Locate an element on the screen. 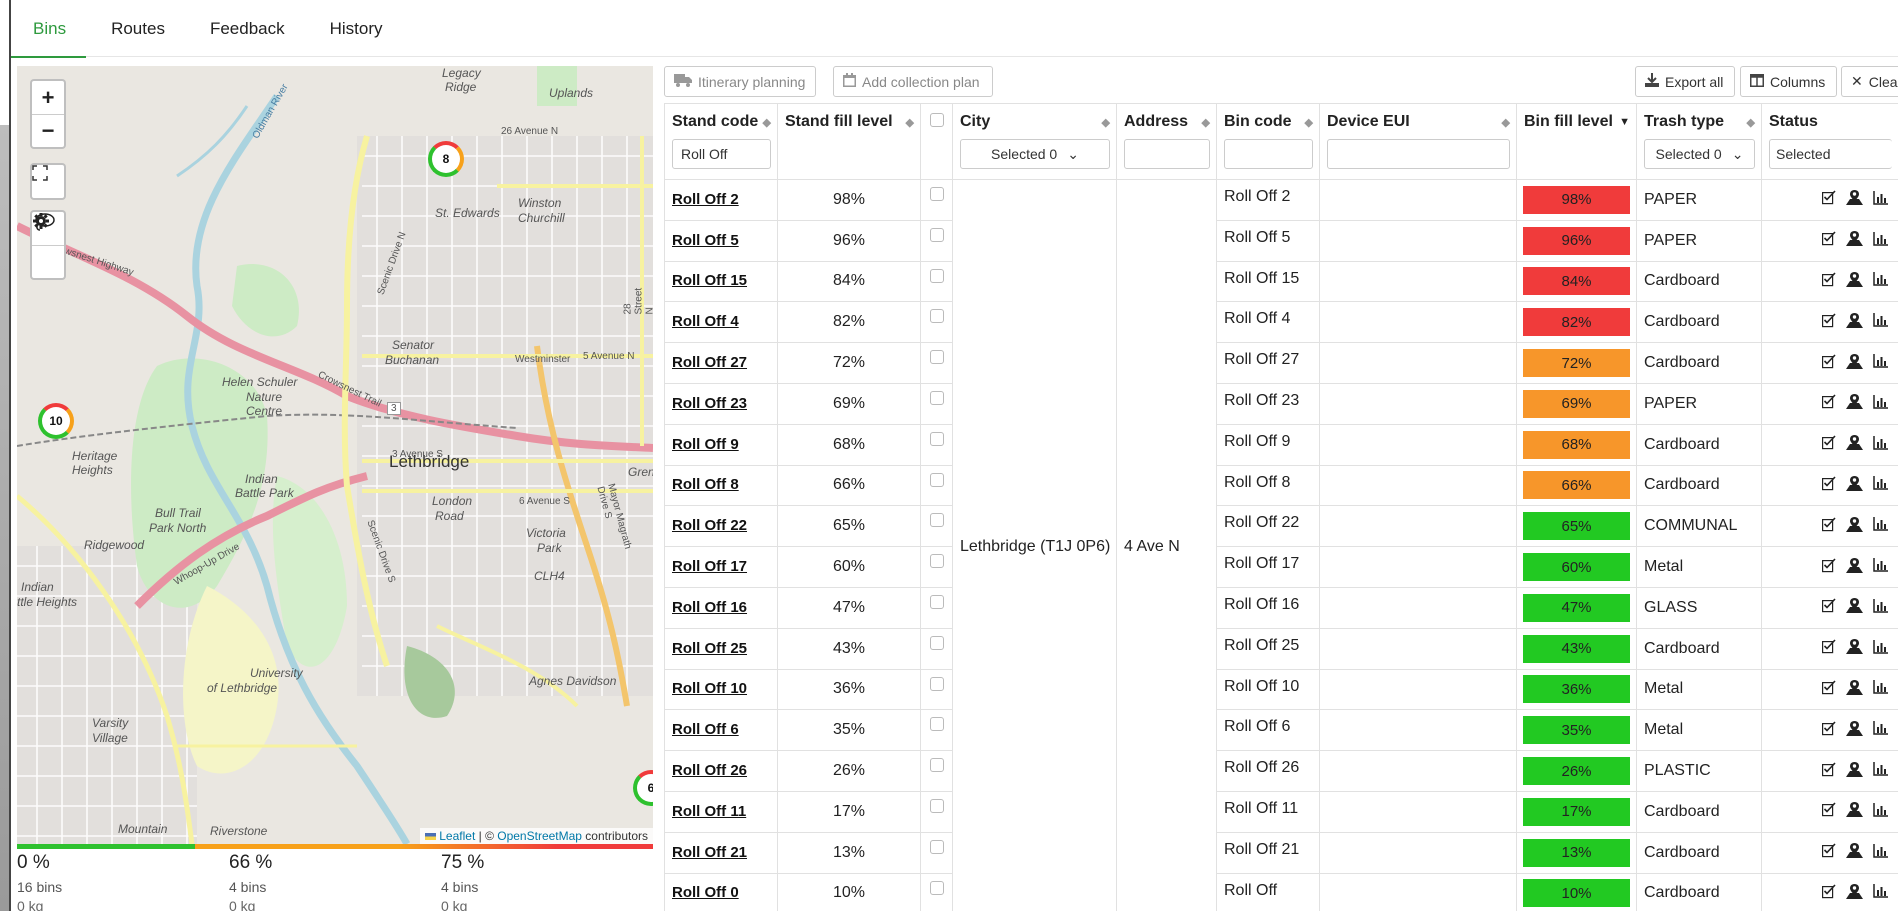  stand-code-filter-input is located at coordinates (721, 154).